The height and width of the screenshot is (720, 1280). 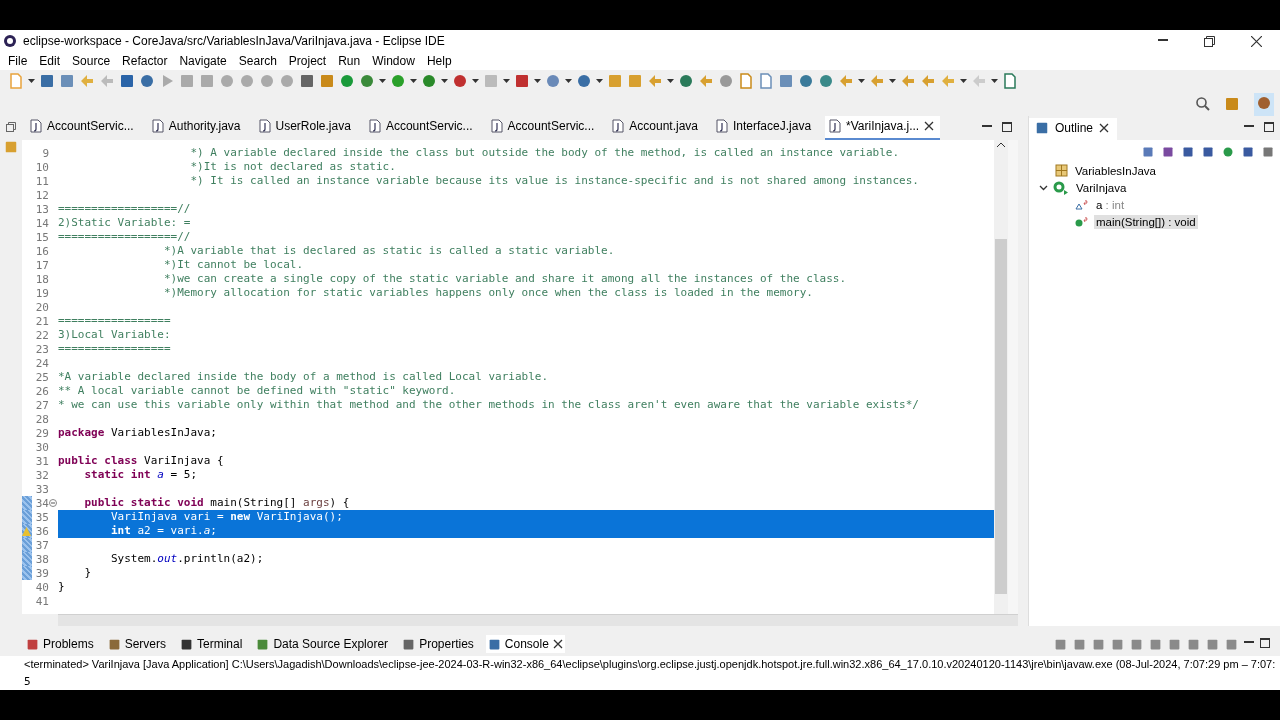 I want to click on editor-tab: Account.java, so click(x=659, y=128).